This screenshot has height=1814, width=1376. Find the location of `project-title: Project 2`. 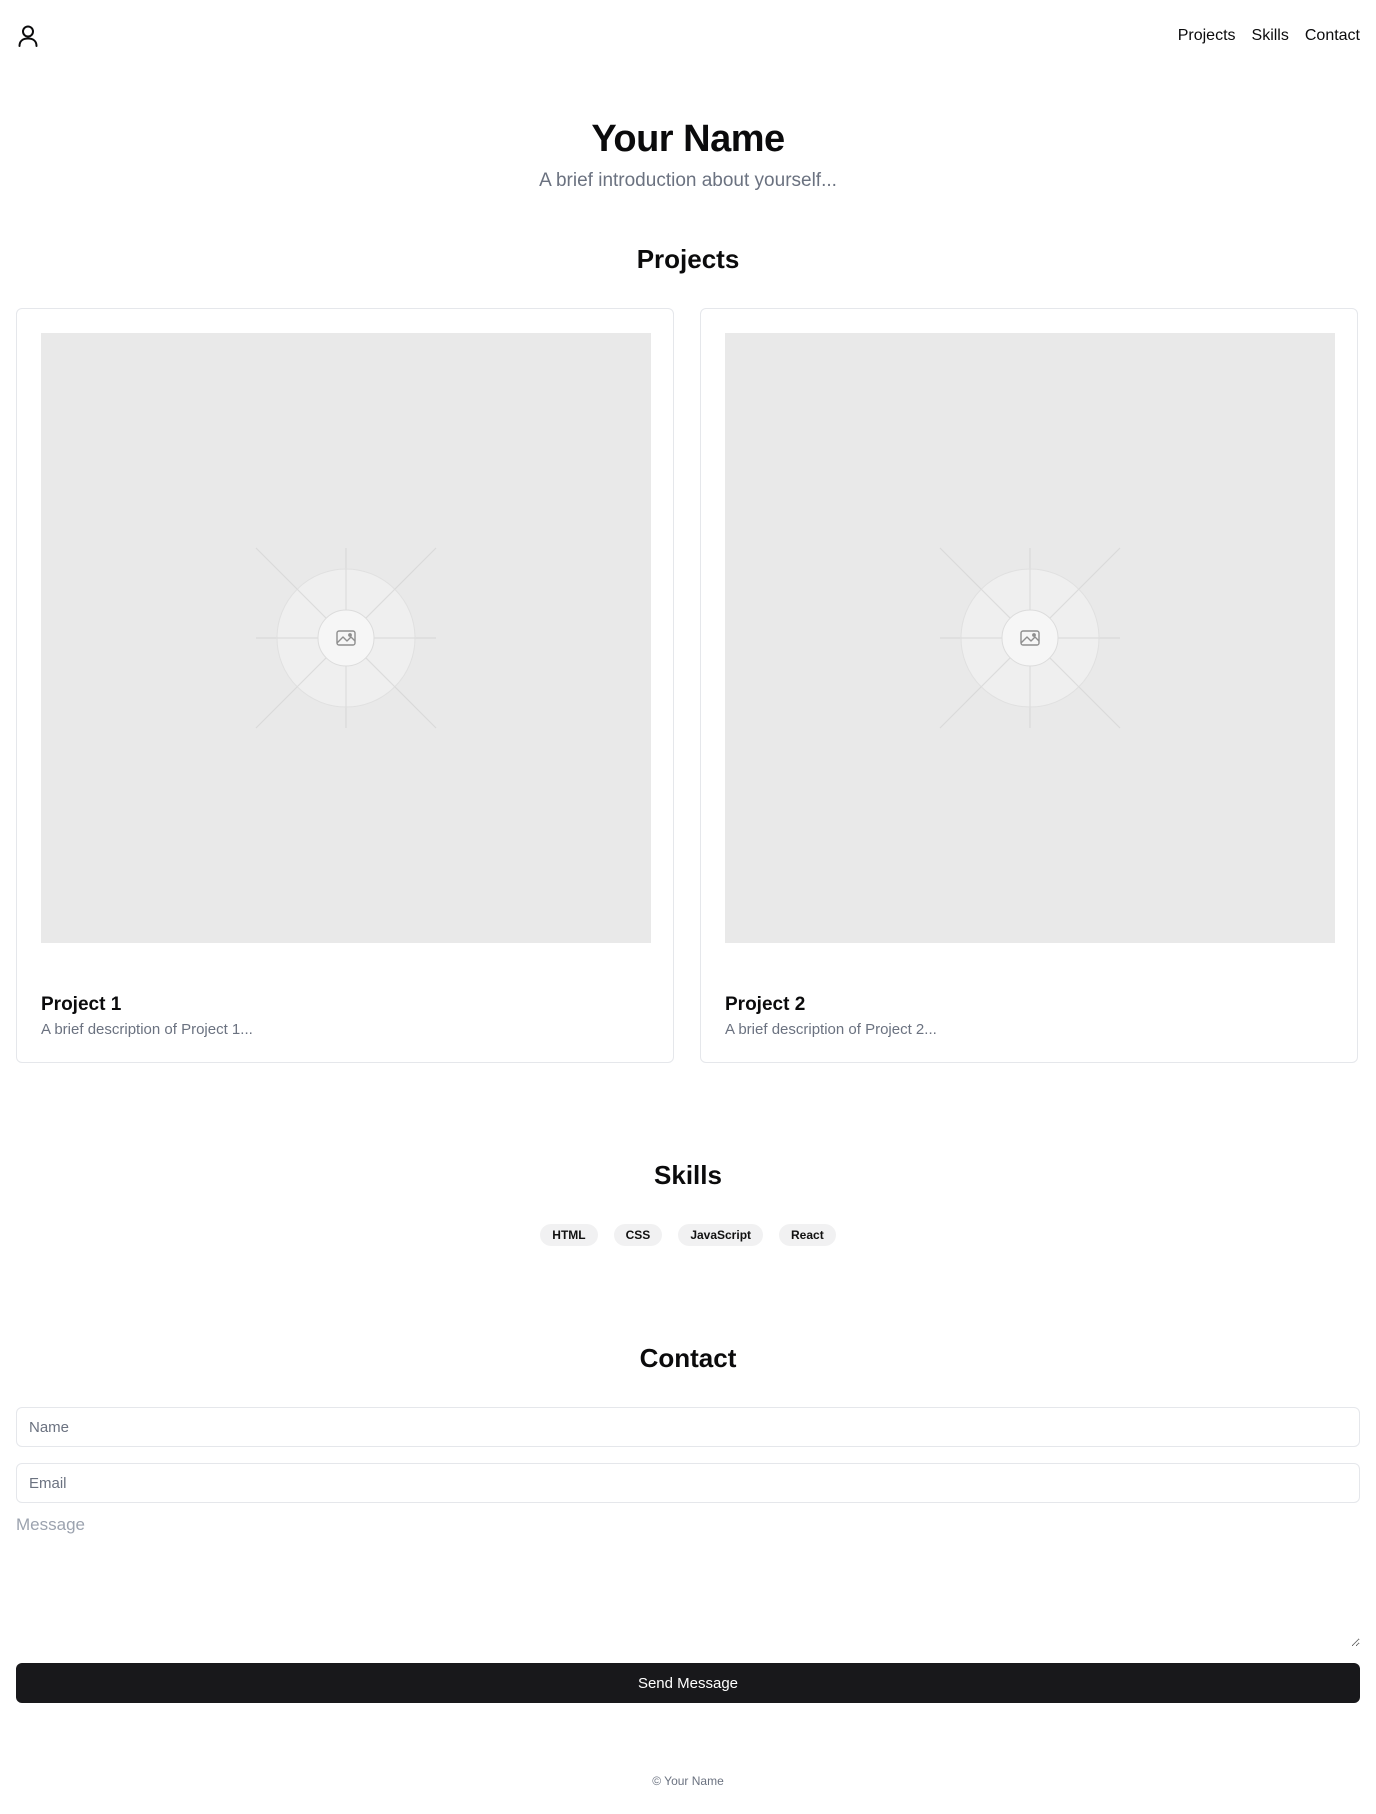

project-title: Project 2 is located at coordinates (765, 1004).